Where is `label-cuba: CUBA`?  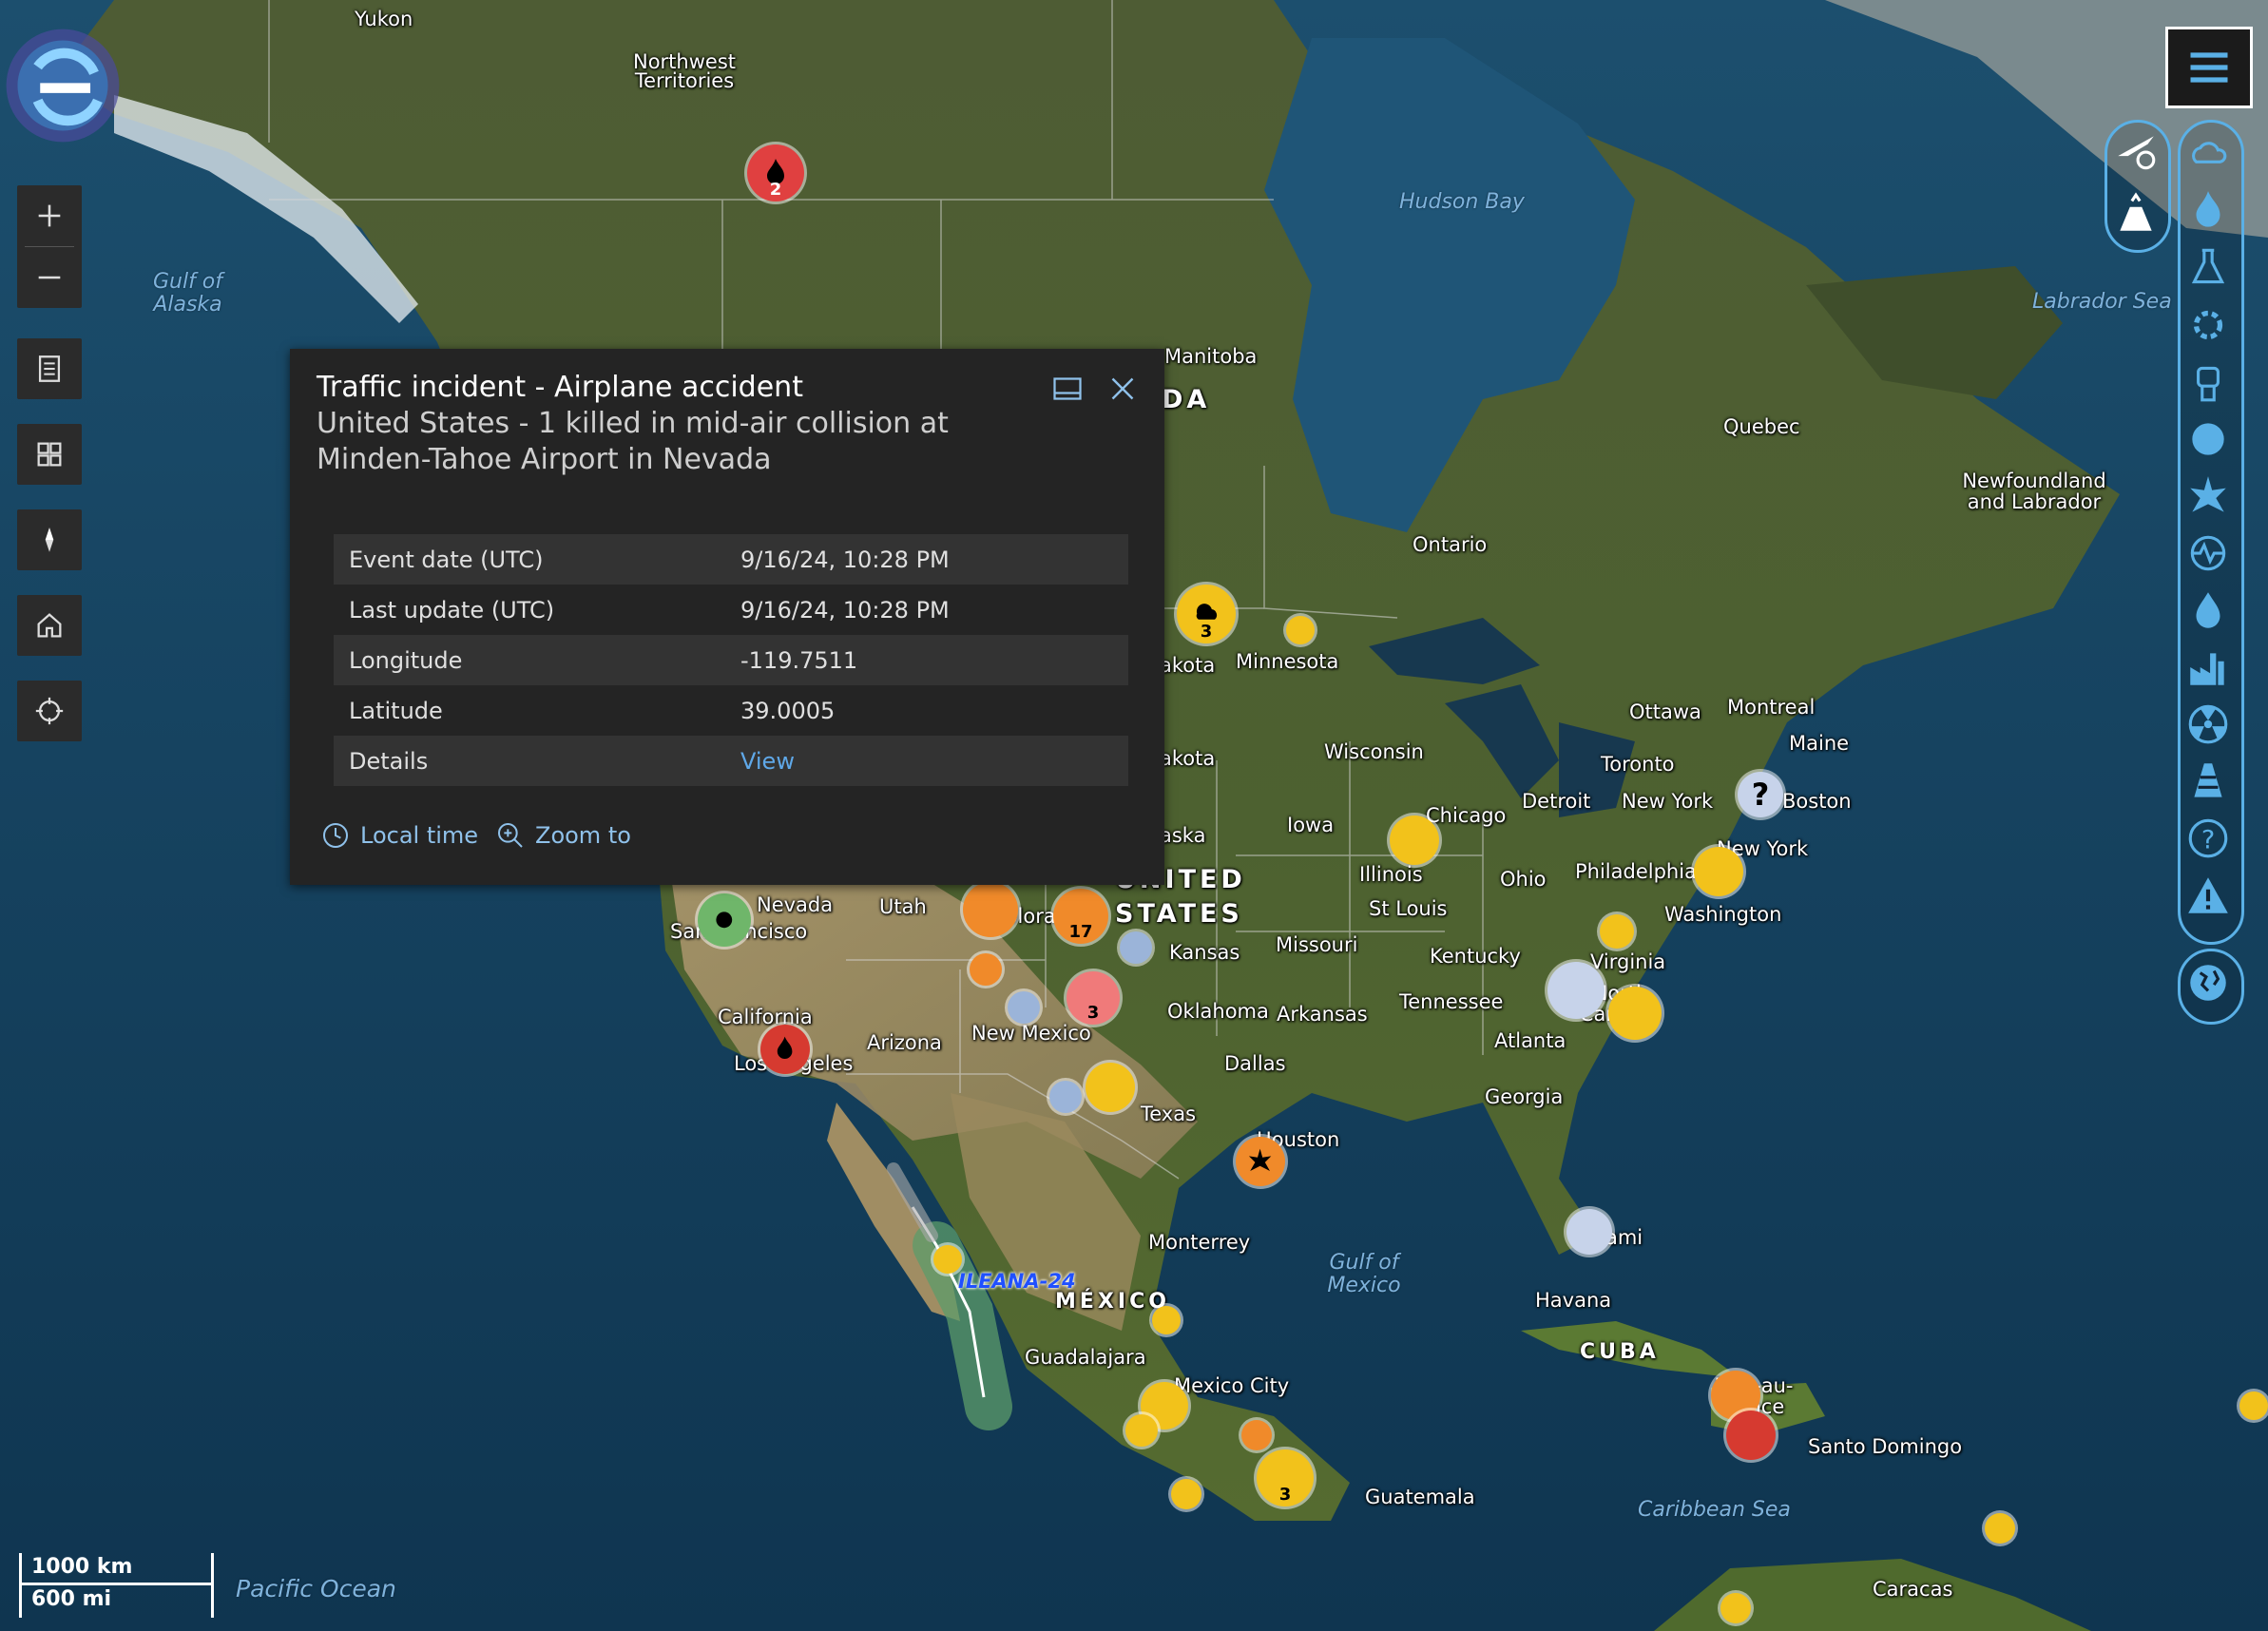
label-cuba: CUBA is located at coordinates (1620, 1352).